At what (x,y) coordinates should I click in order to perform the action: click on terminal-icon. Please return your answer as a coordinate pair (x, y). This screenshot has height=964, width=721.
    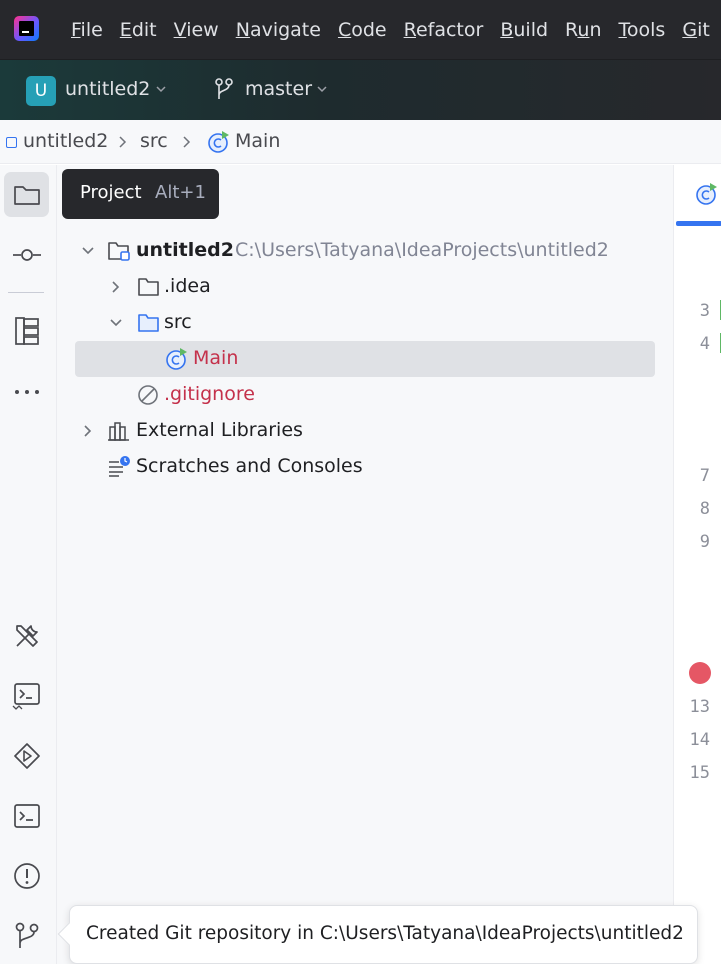
    Looking at the image, I should click on (26, 815).